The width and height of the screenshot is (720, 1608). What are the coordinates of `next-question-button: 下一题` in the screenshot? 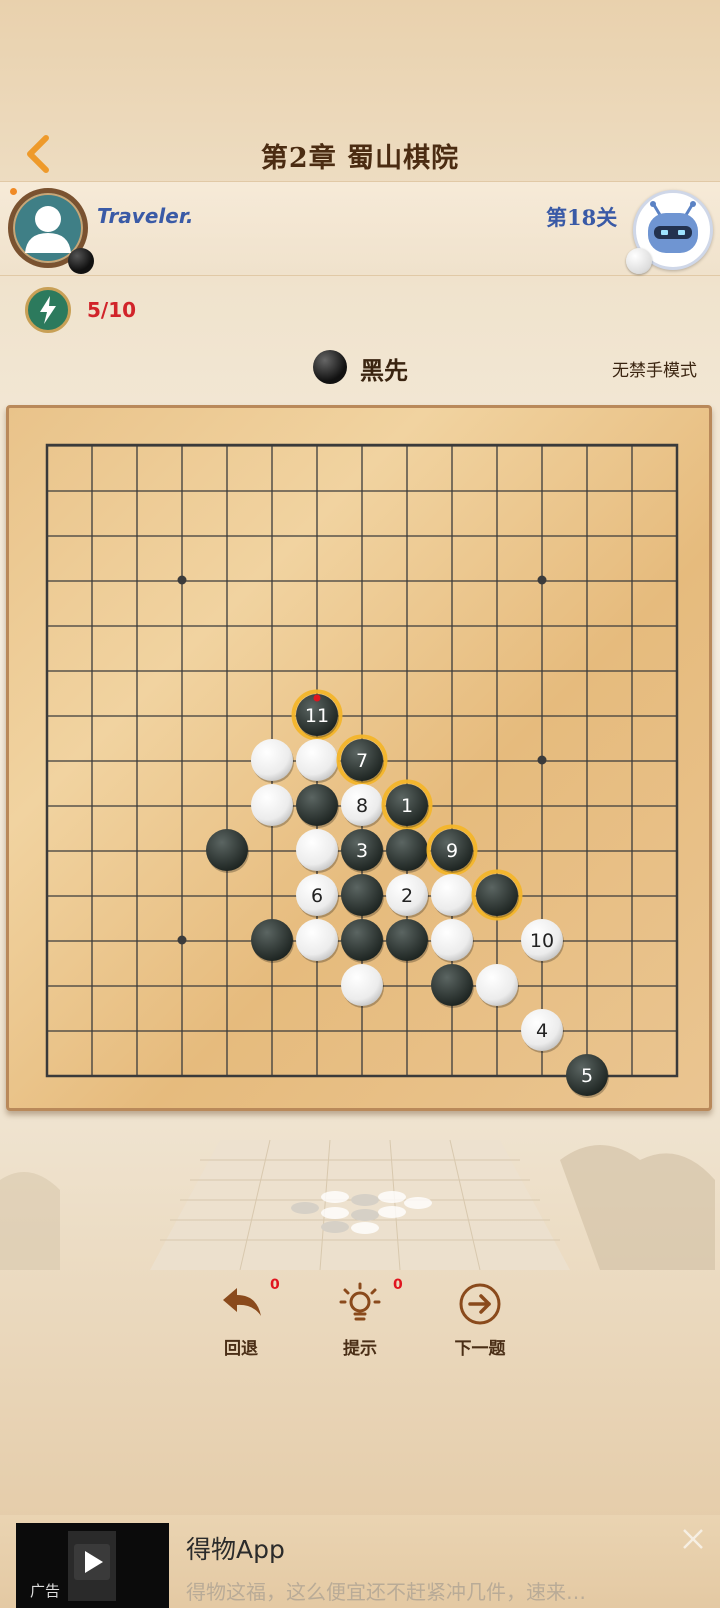 It's located at (480, 1319).